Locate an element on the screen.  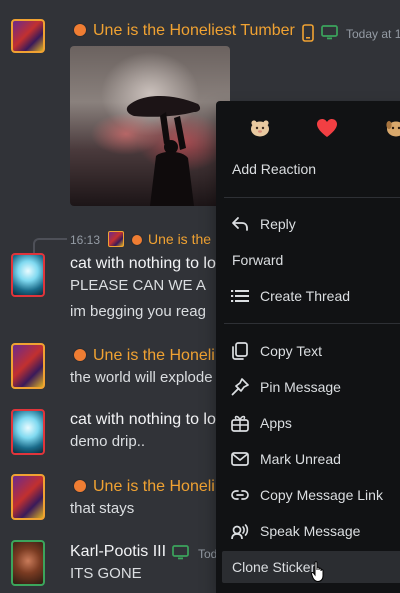
heart-emoji-icon is located at coordinates (327, 128).